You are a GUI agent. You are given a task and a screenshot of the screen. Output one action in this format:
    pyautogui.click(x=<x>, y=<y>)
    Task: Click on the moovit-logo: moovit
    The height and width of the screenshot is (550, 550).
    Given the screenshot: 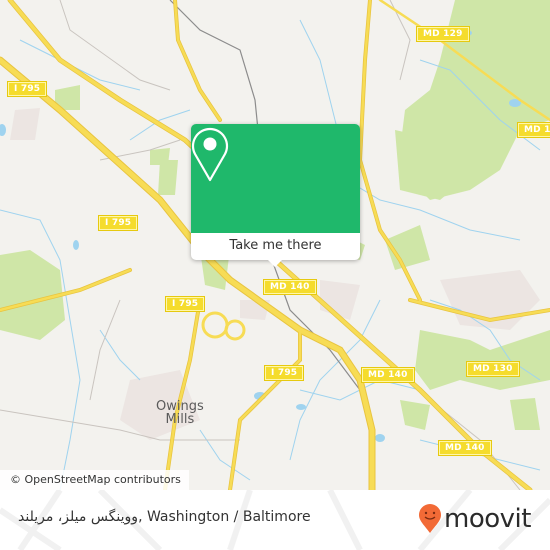 What is the action you would take?
    pyautogui.click(x=474, y=519)
    